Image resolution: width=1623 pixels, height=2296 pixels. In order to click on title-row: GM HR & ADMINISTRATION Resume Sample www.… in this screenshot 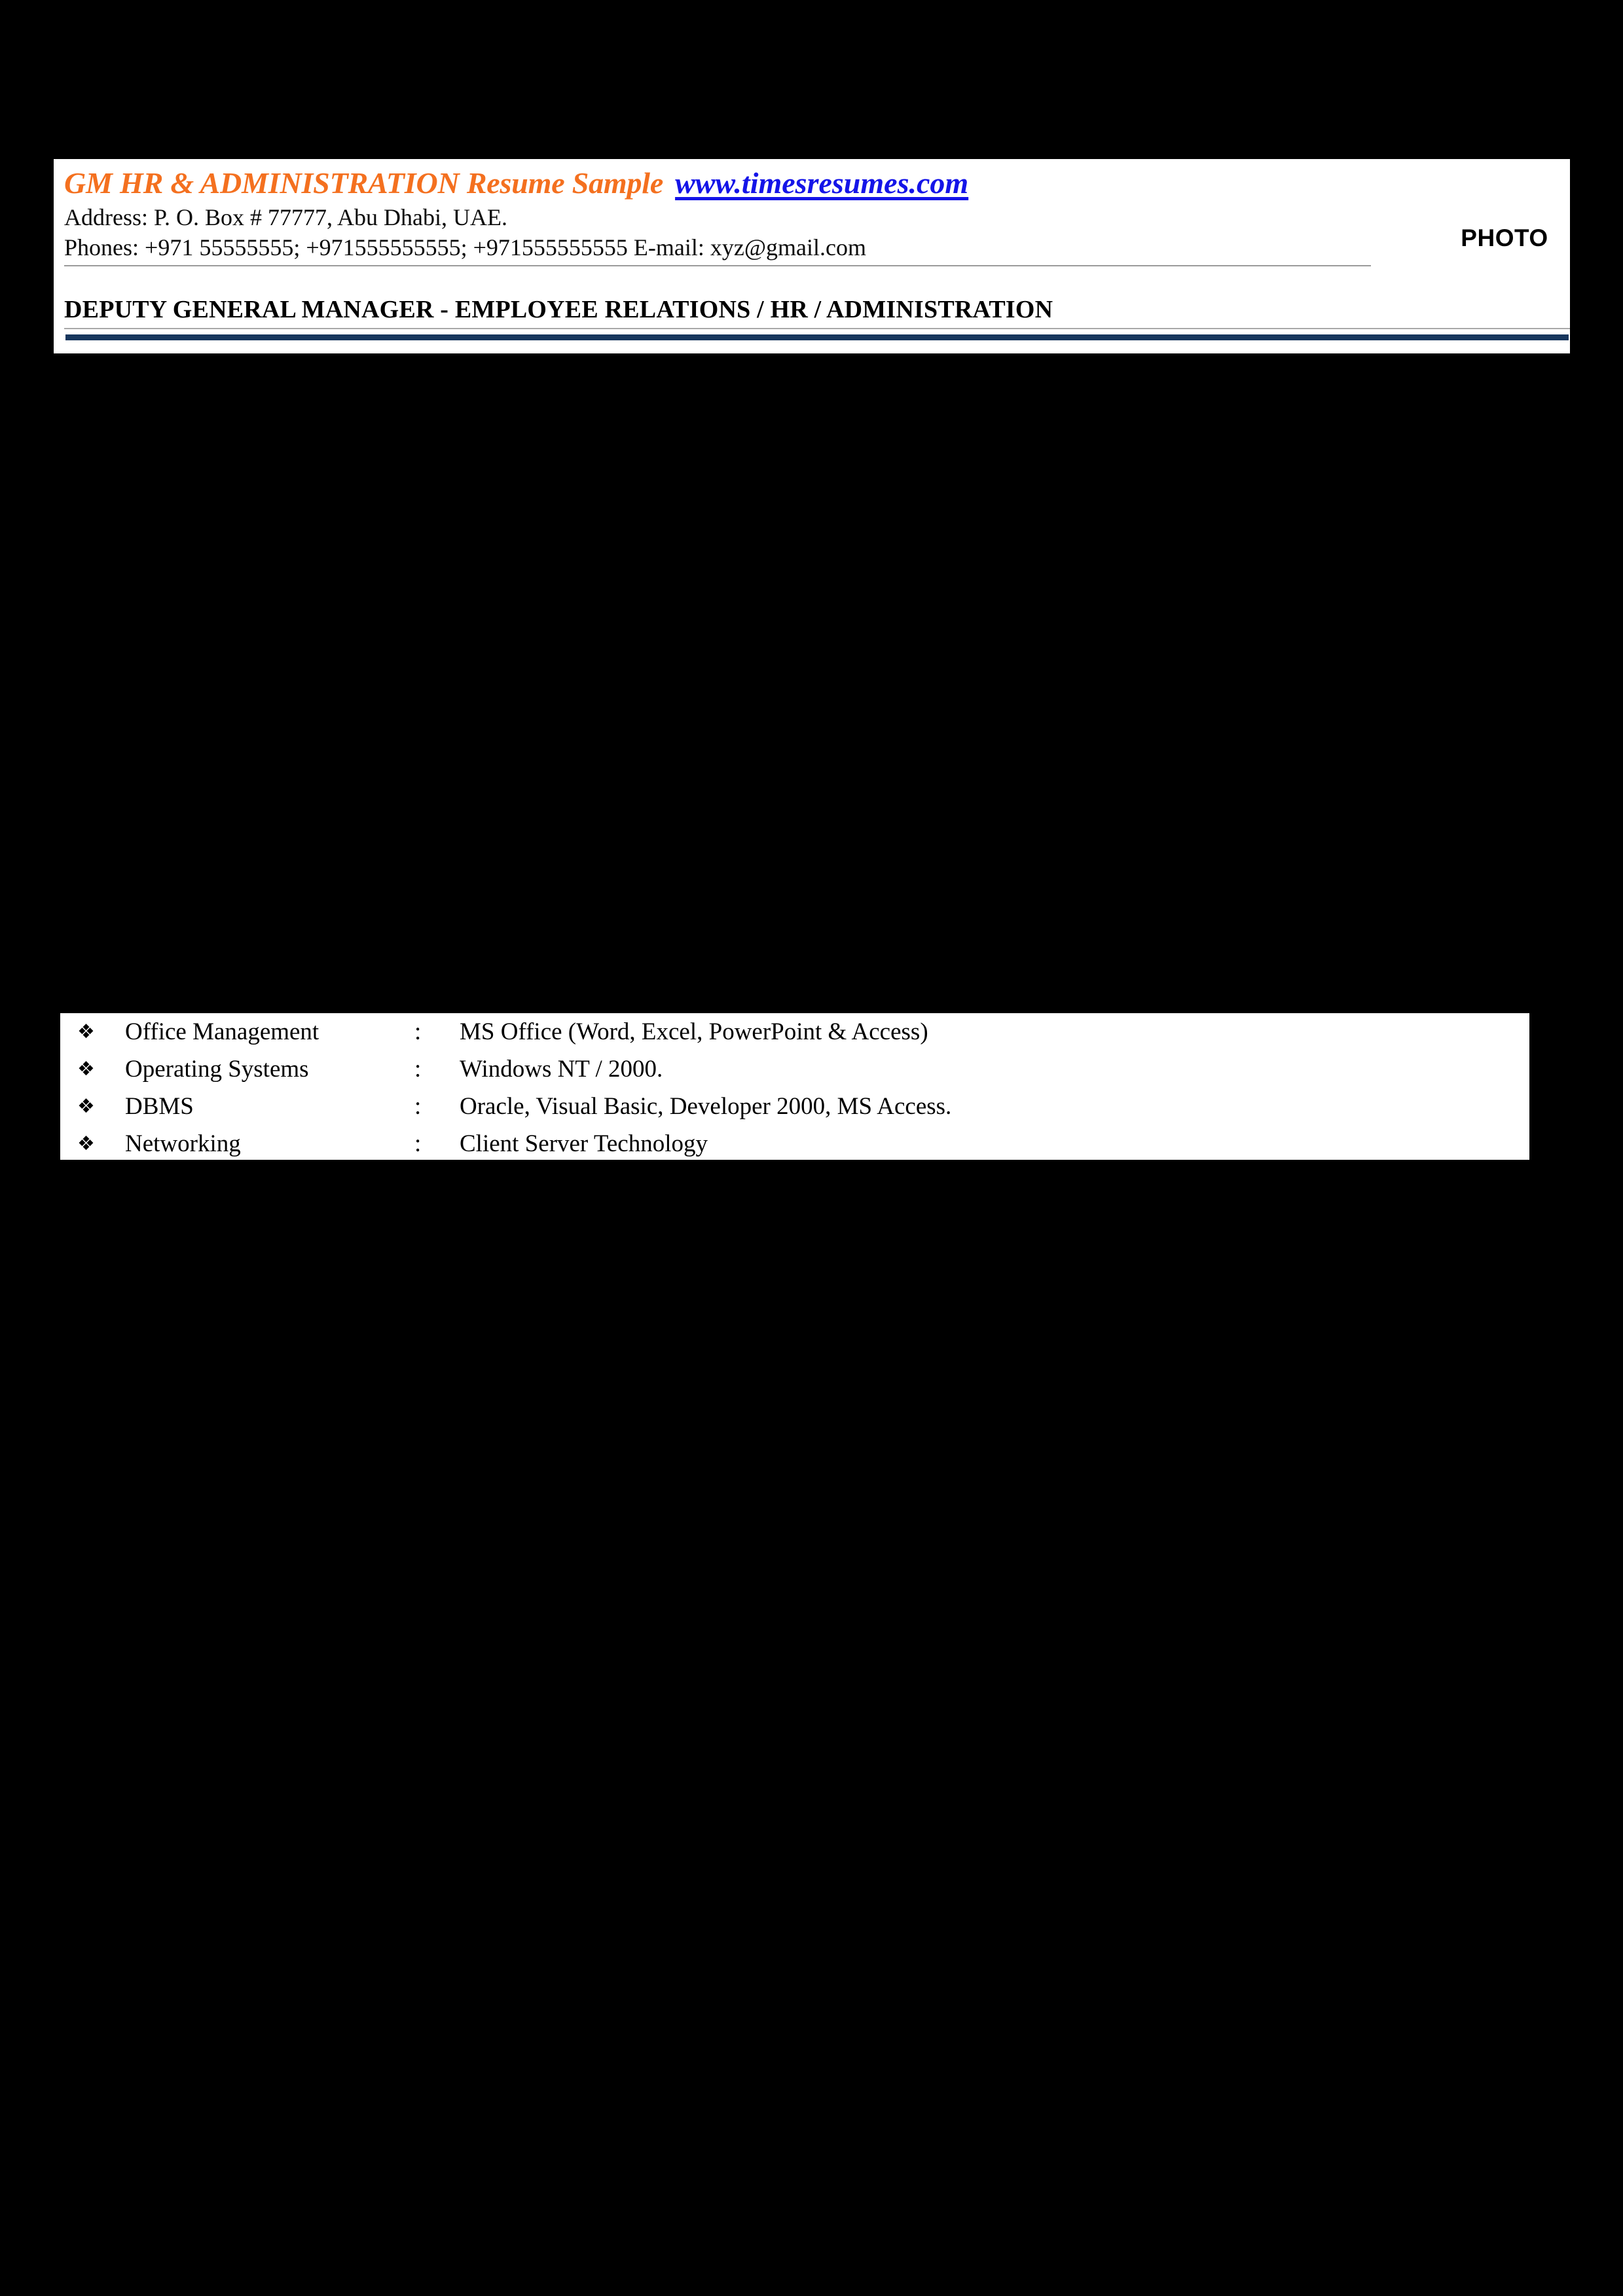, I will do `click(516, 183)`.